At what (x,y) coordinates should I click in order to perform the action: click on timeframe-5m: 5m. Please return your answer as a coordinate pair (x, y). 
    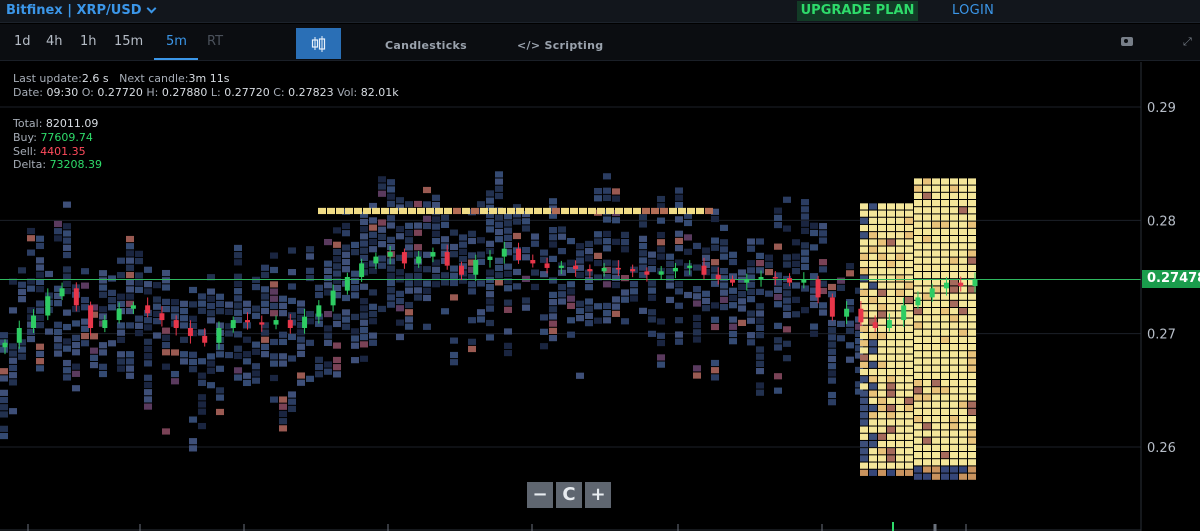
    Looking at the image, I should click on (176, 41).